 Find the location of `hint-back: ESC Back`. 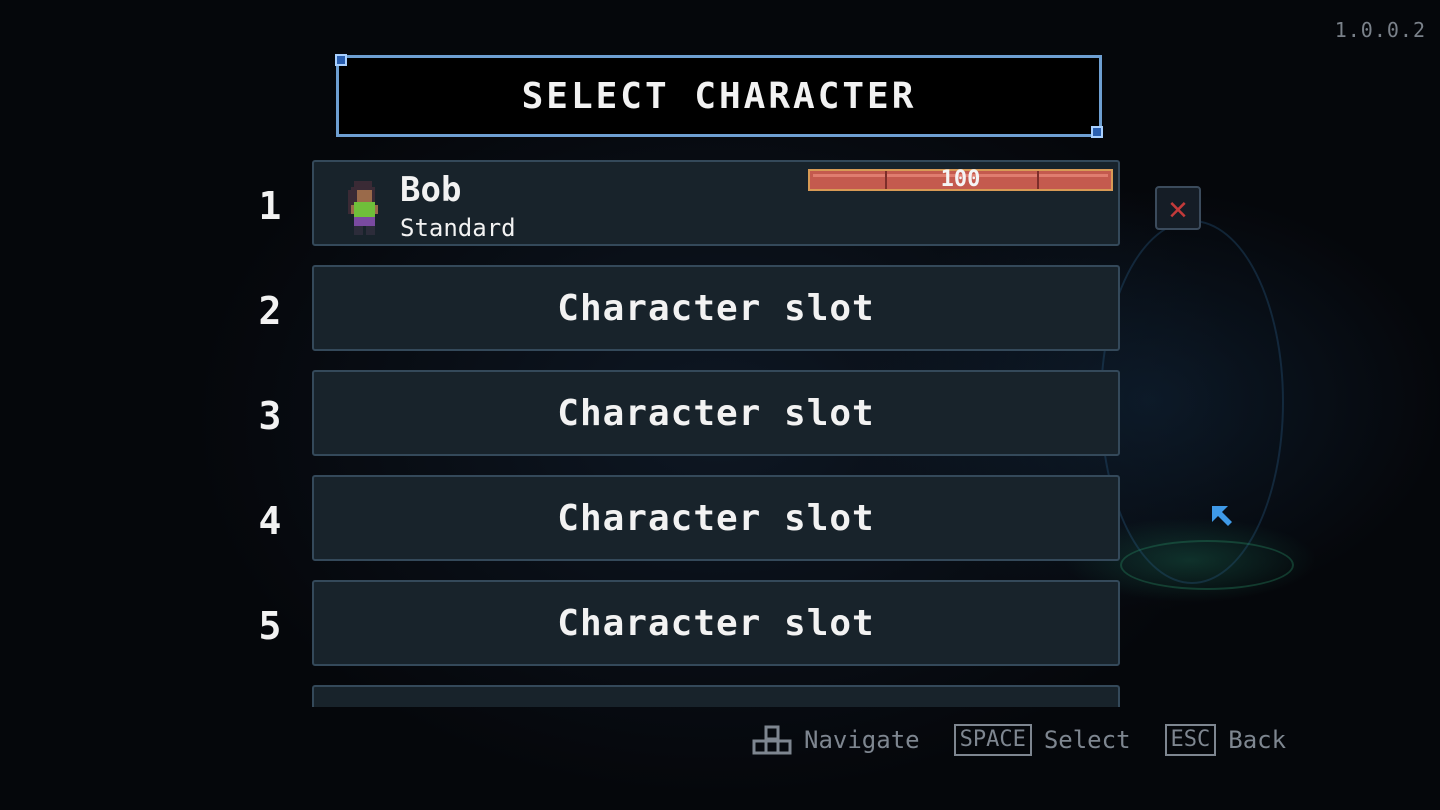

hint-back: ESC Back is located at coordinates (1225, 740).